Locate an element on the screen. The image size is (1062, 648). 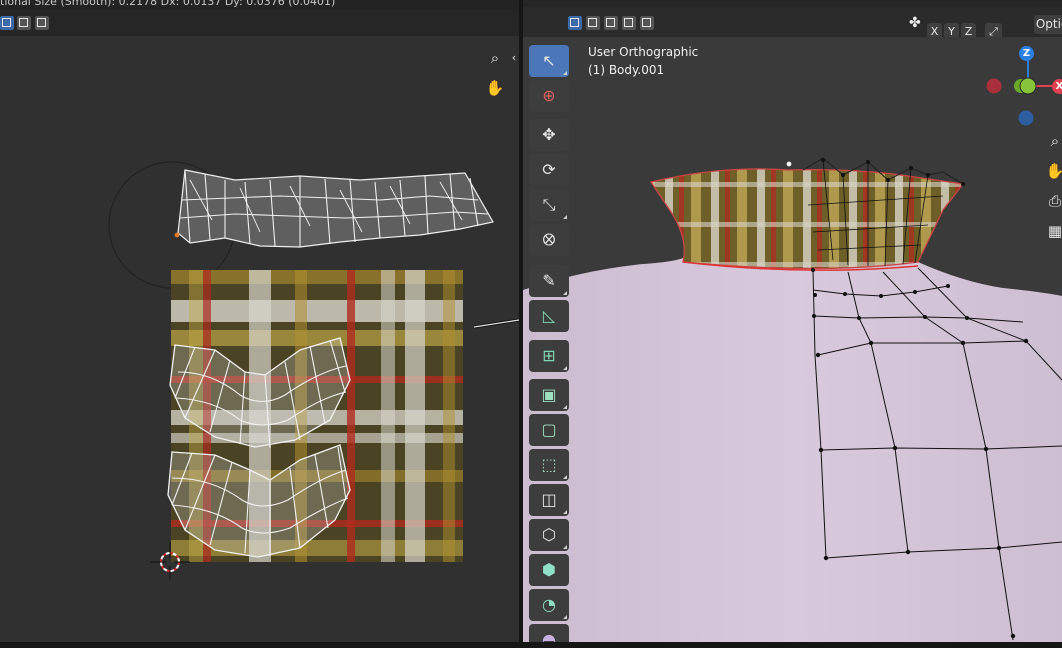
select-overlay-icon is located at coordinates (629, 23).